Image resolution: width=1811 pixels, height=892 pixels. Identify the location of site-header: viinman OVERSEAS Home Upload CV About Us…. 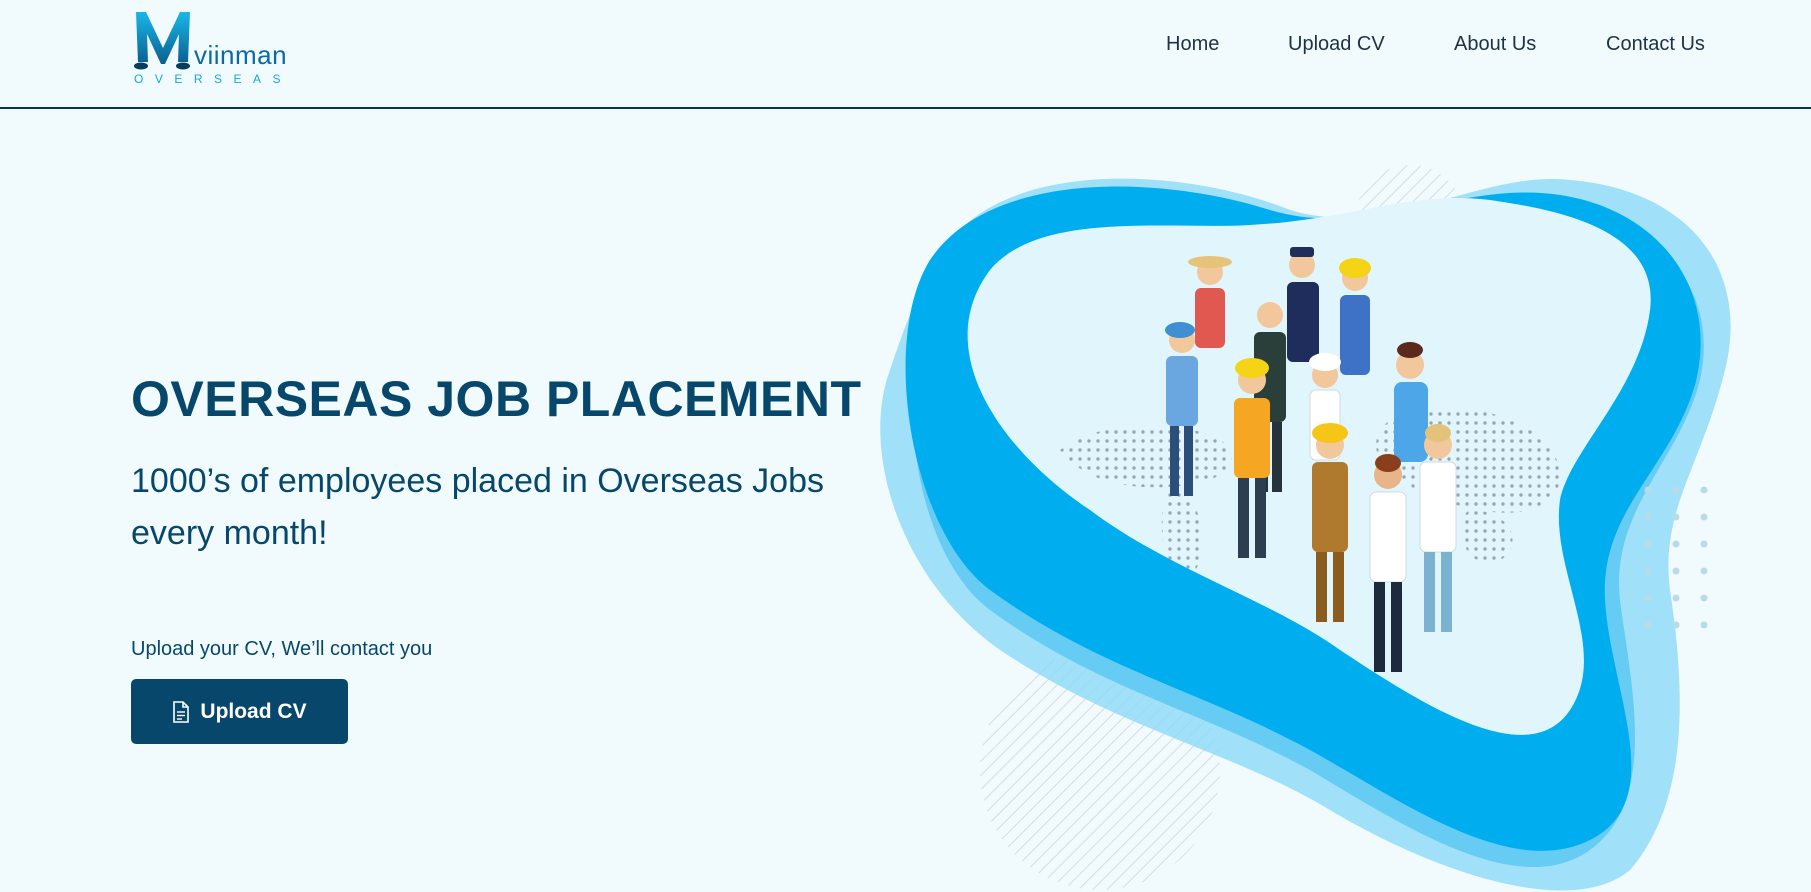
(905, 54).